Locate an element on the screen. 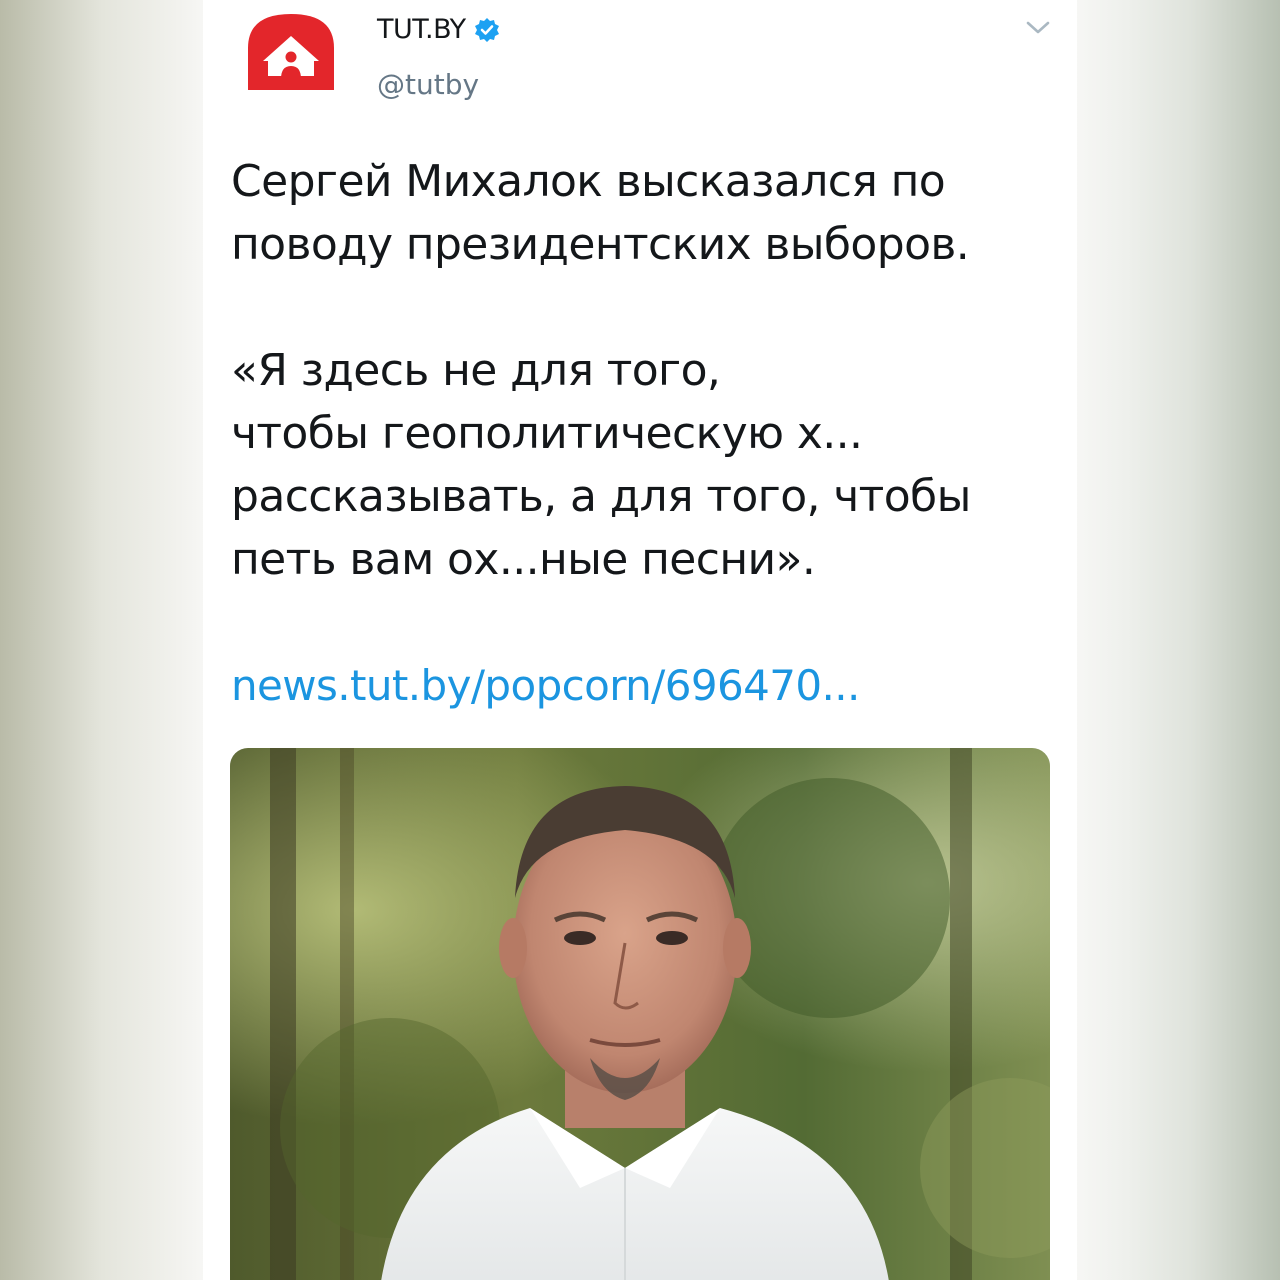  author-handle: @tutby is located at coordinates (428, 84).